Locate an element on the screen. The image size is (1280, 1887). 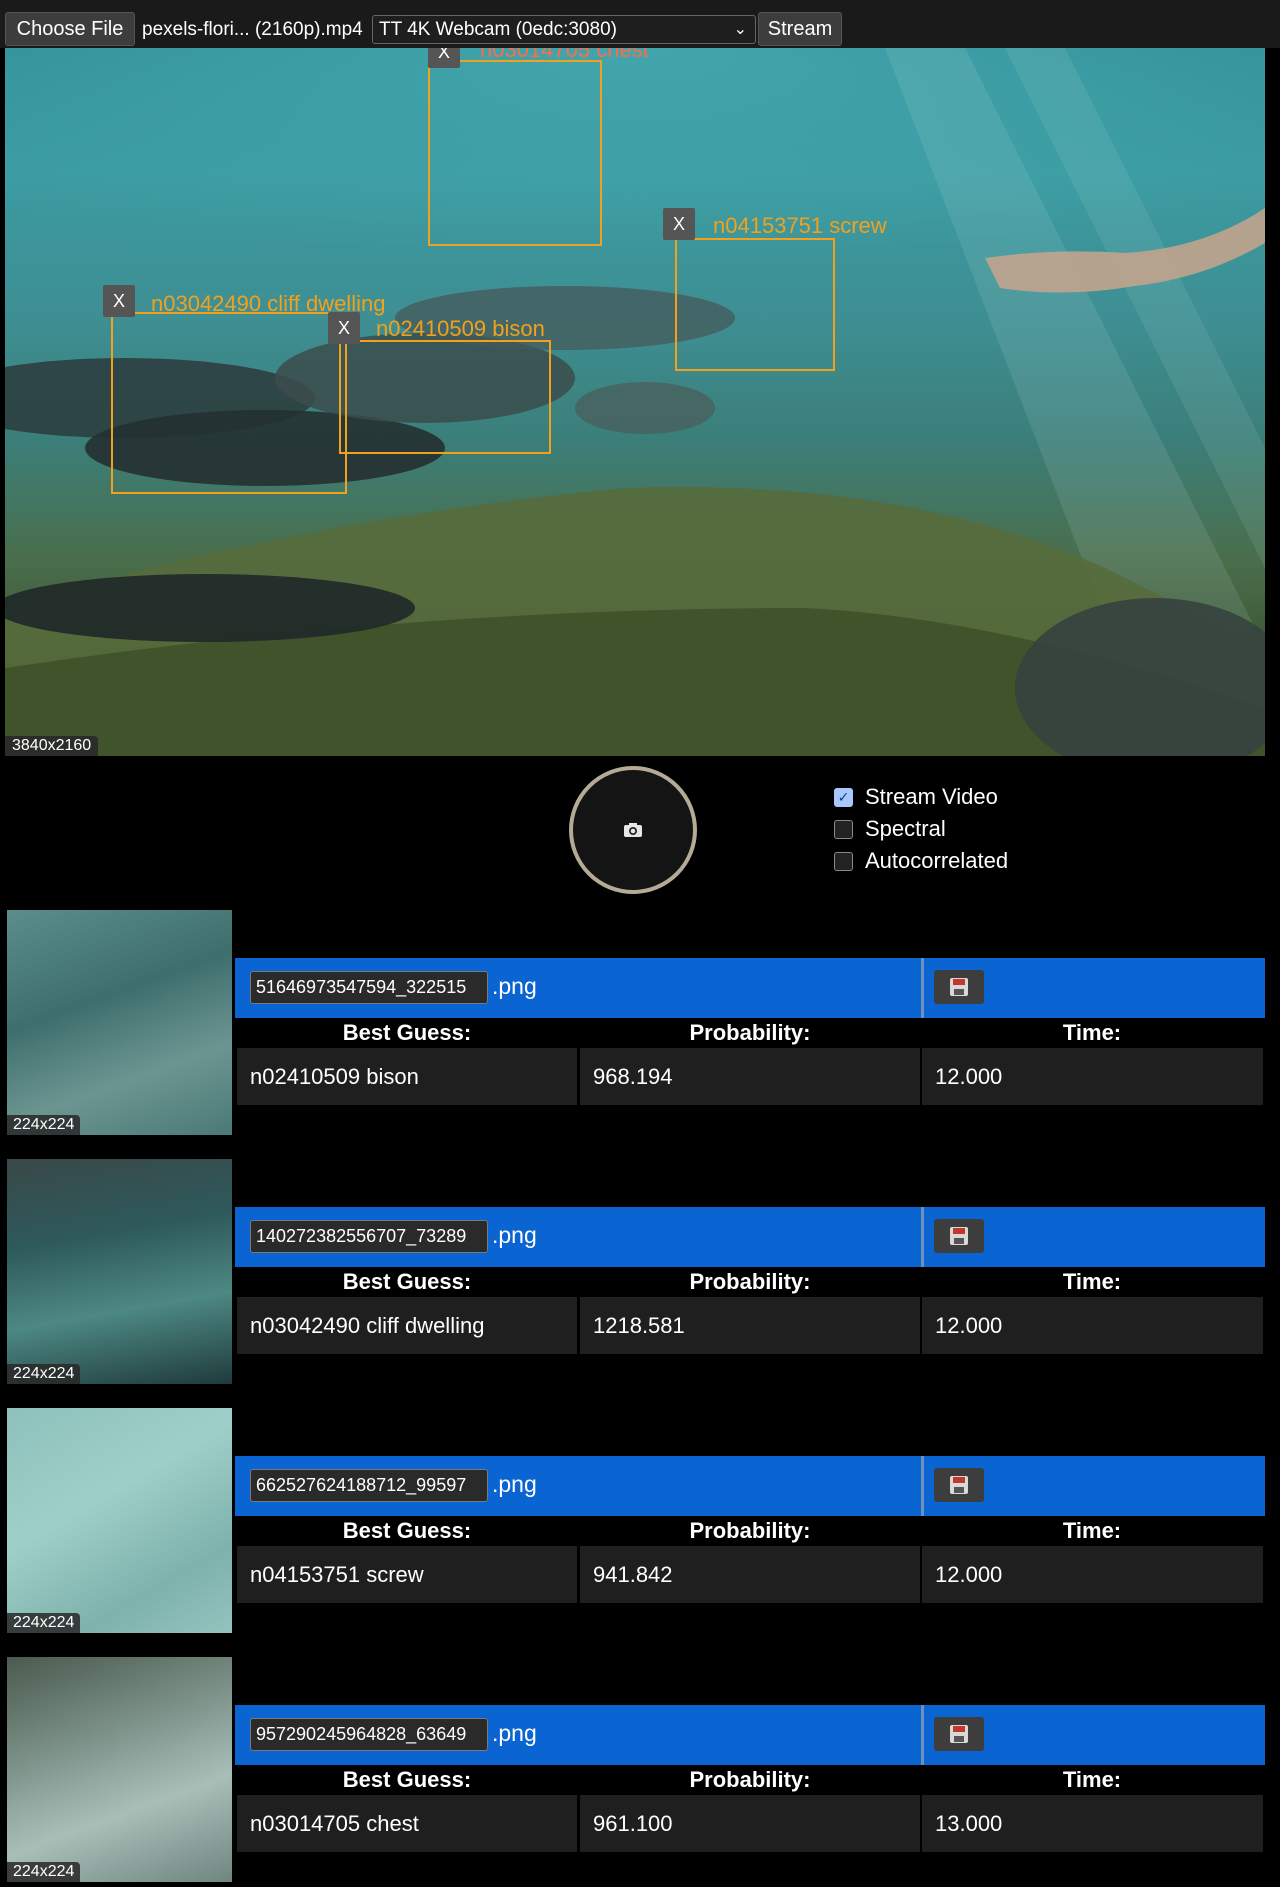
result-header: 662527624188712_99597 .png is located at coordinates (750, 1486).